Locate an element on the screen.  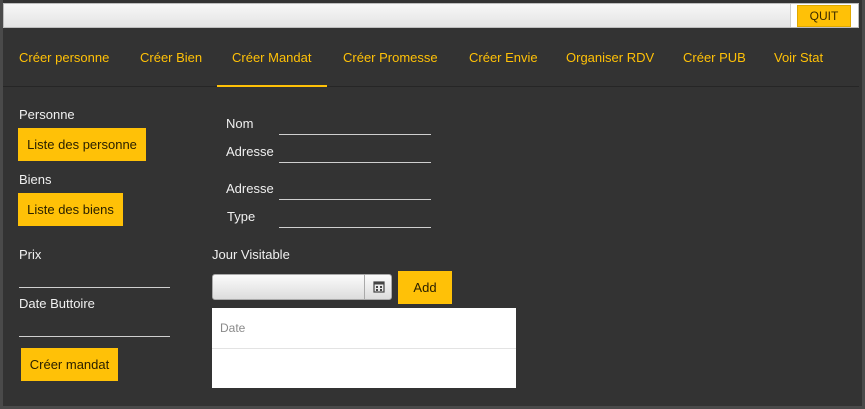
quit-button: QUIT is located at coordinates (824, 16).